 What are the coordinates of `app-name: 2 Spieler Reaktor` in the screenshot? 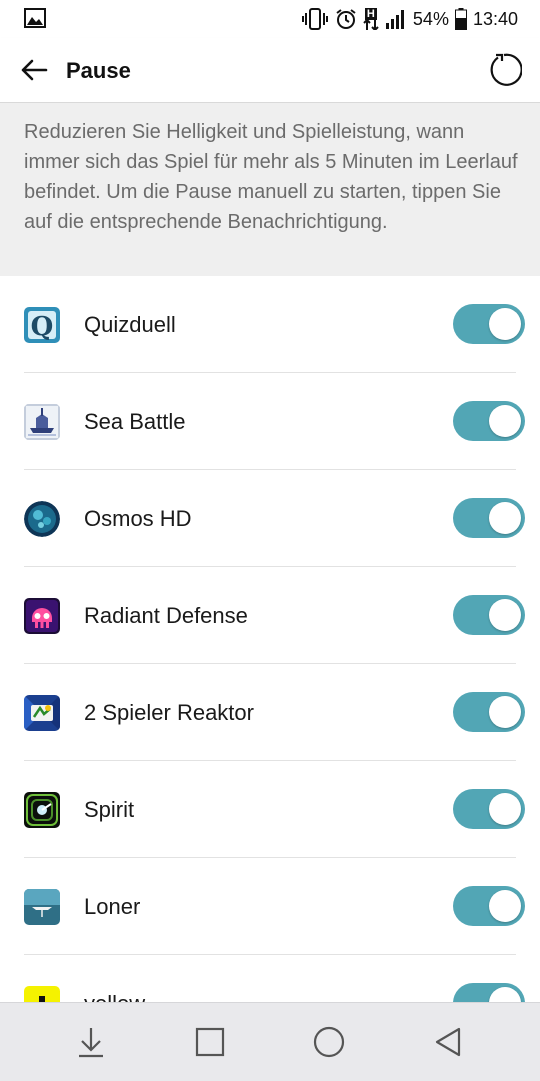 It's located at (169, 712).